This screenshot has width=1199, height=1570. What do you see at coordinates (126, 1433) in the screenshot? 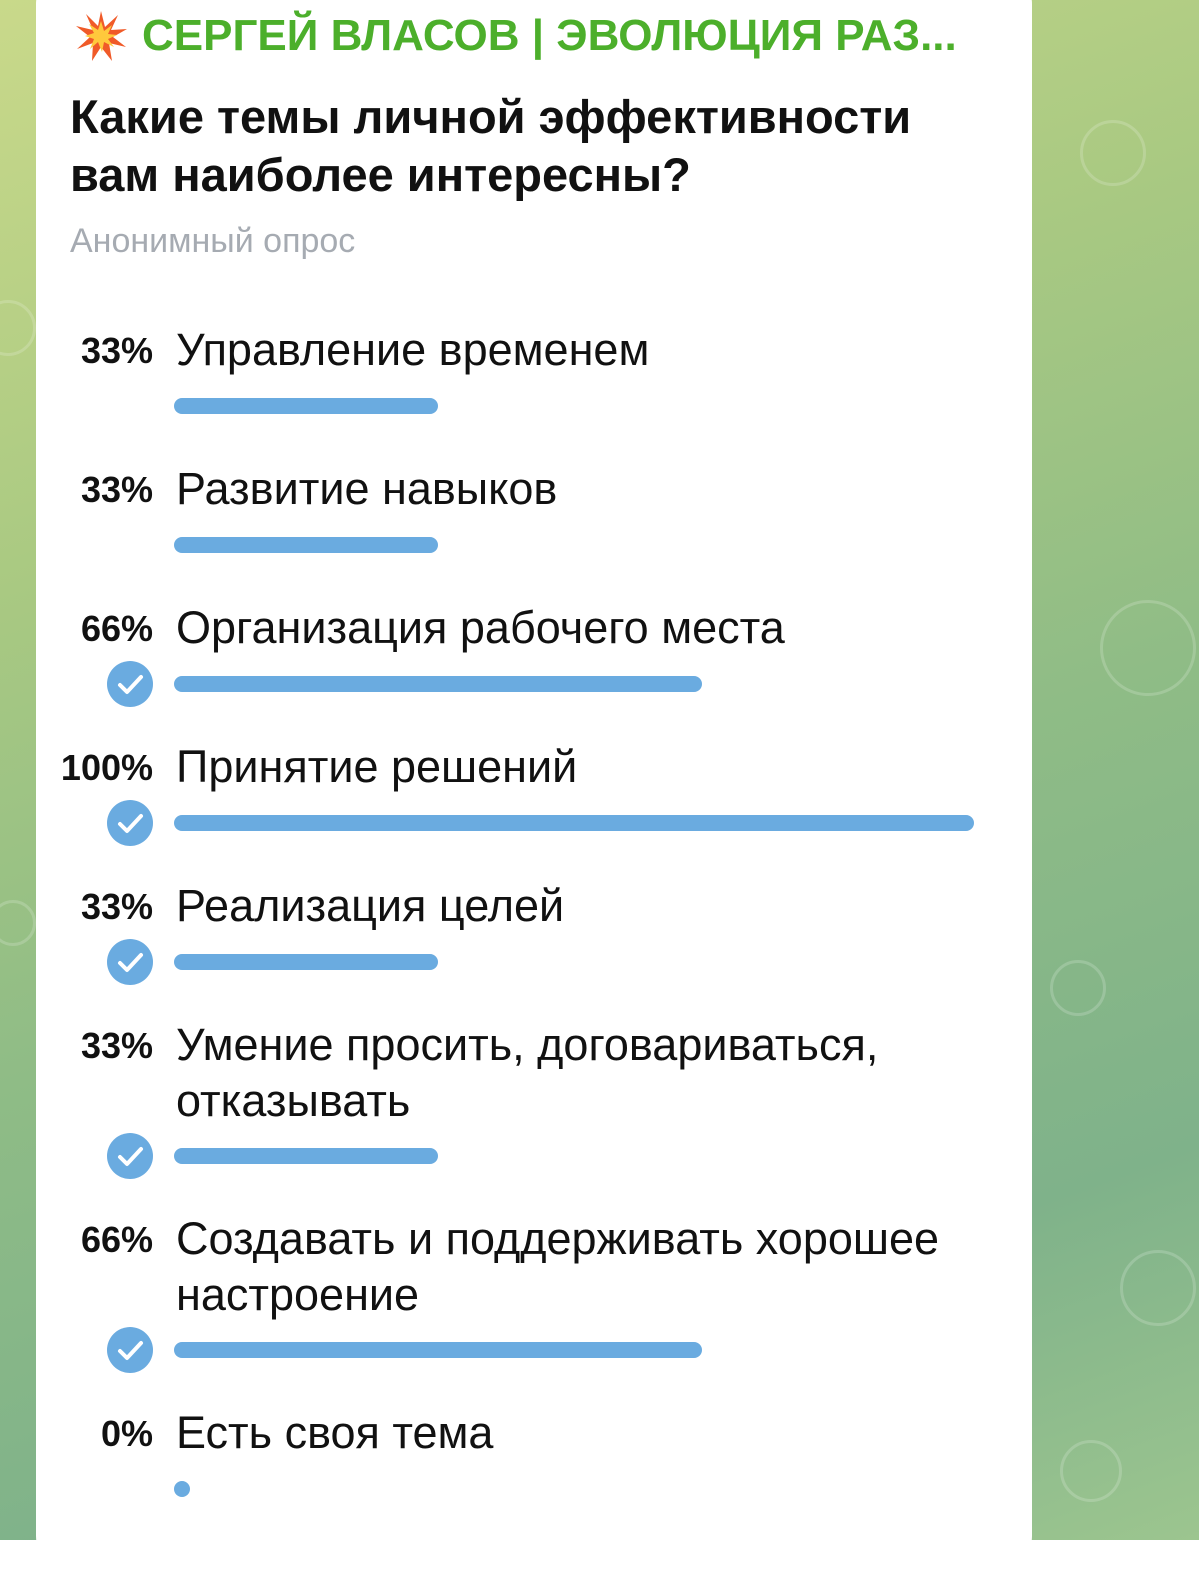
I see `option-percent: 0%` at bounding box center [126, 1433].